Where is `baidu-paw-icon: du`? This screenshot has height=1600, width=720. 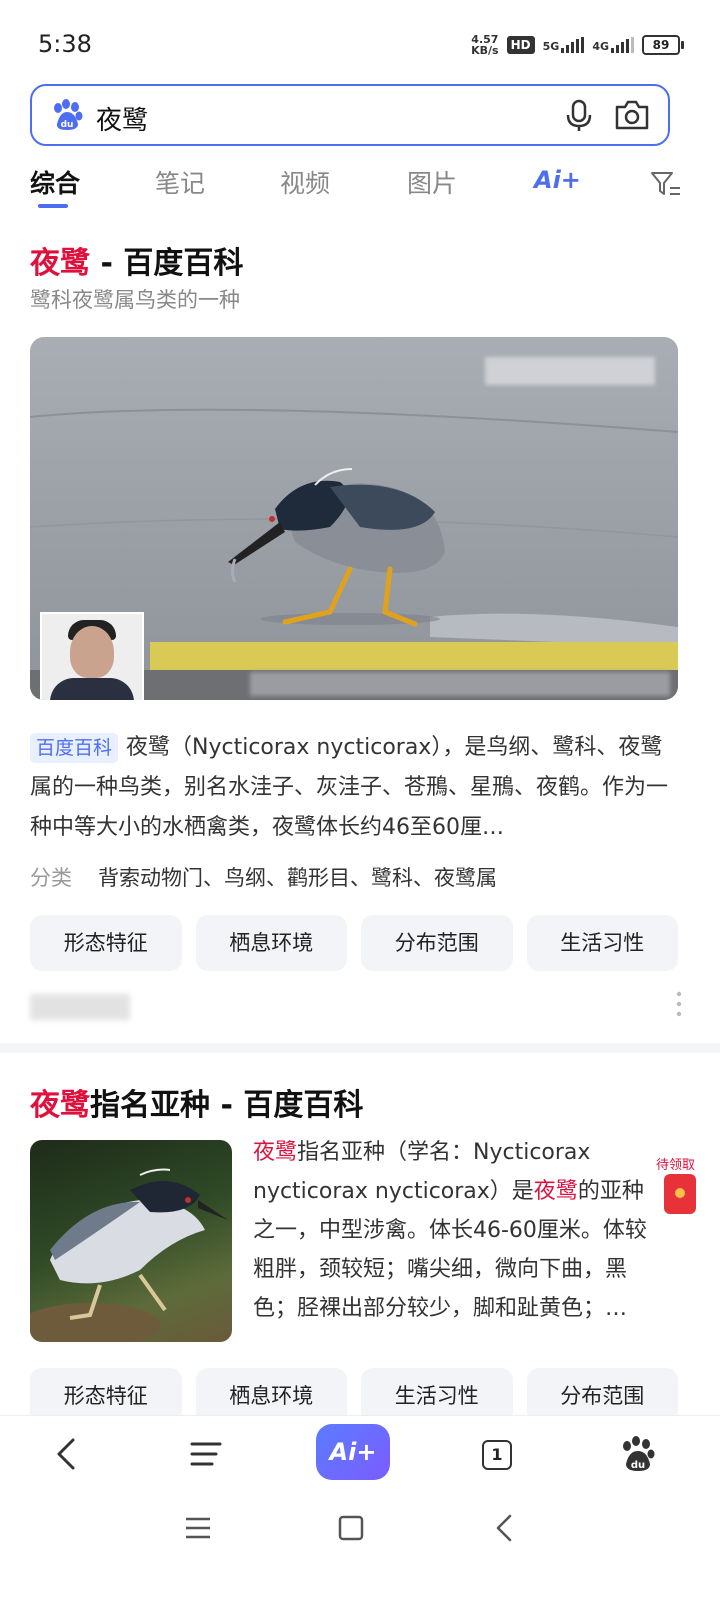 baidu-paw-icon: du is located at coordinates (68, 114).